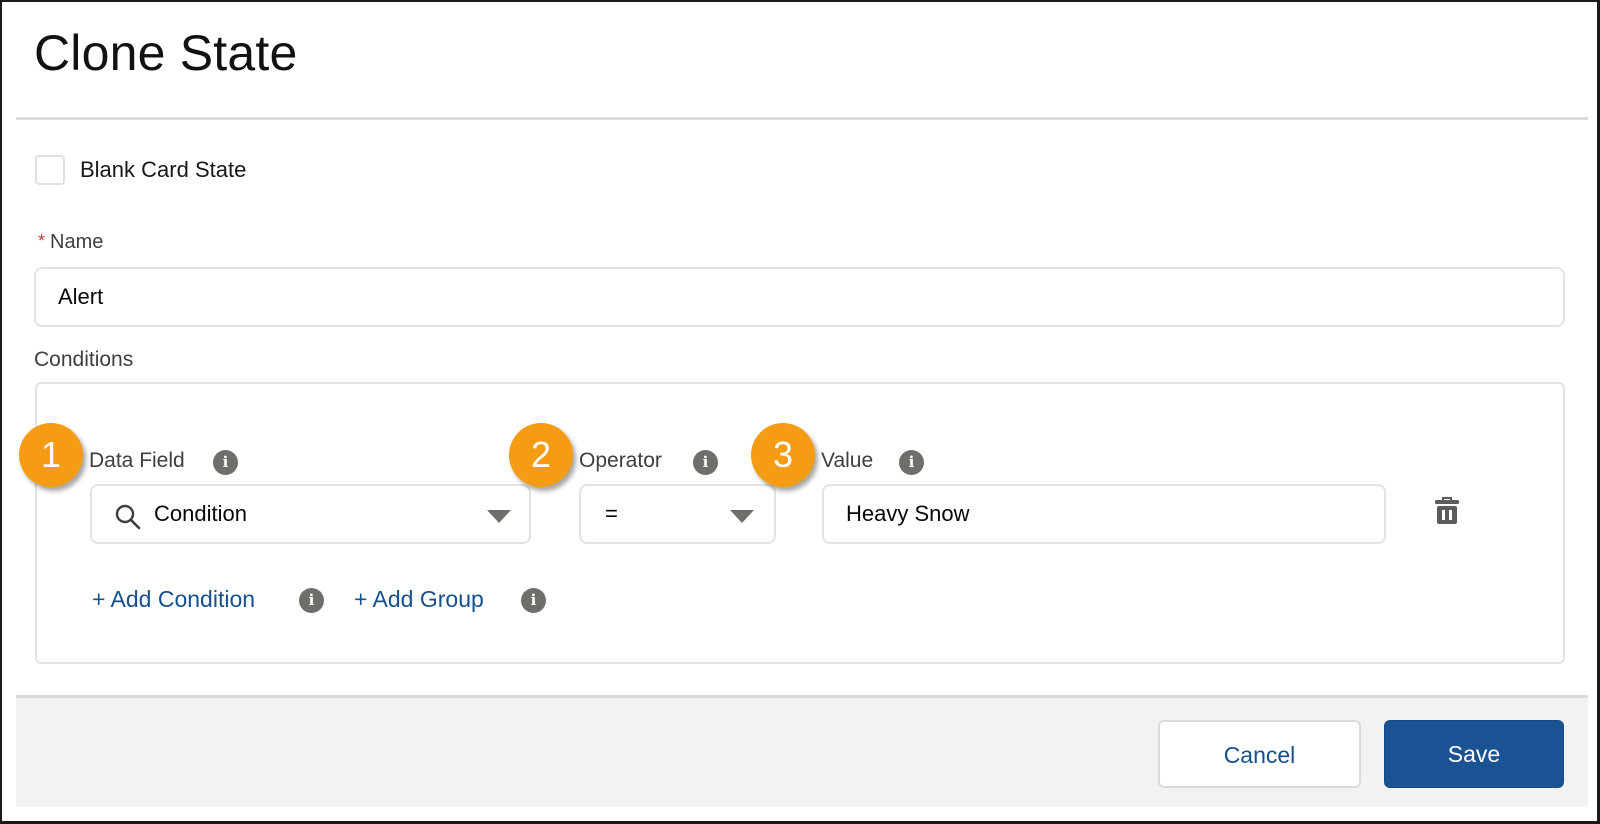 This screenshot has height=824, width=1600. What do you see at coordinates (802, 118) in the screenshot?
I see `header-divider` at bounding box center [802, 118].